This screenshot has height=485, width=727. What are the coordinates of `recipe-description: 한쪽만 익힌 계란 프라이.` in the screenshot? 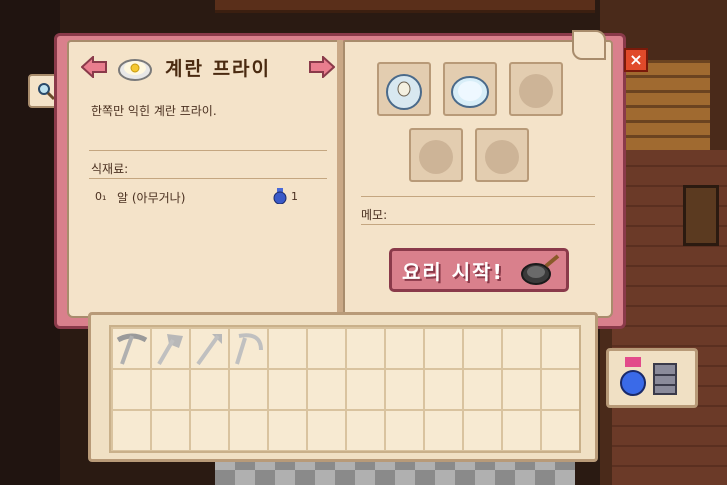 It's located at (154, 111).